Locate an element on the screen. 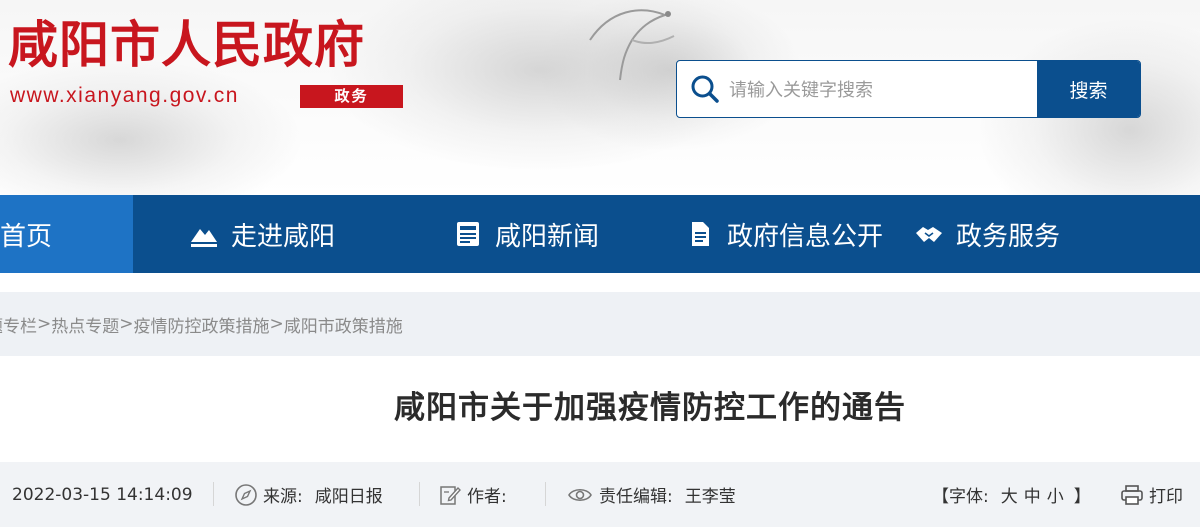 This screenshot has height=527, width=1200. nav-item-services: 政务服务 is located at coordinates (1055, 234).